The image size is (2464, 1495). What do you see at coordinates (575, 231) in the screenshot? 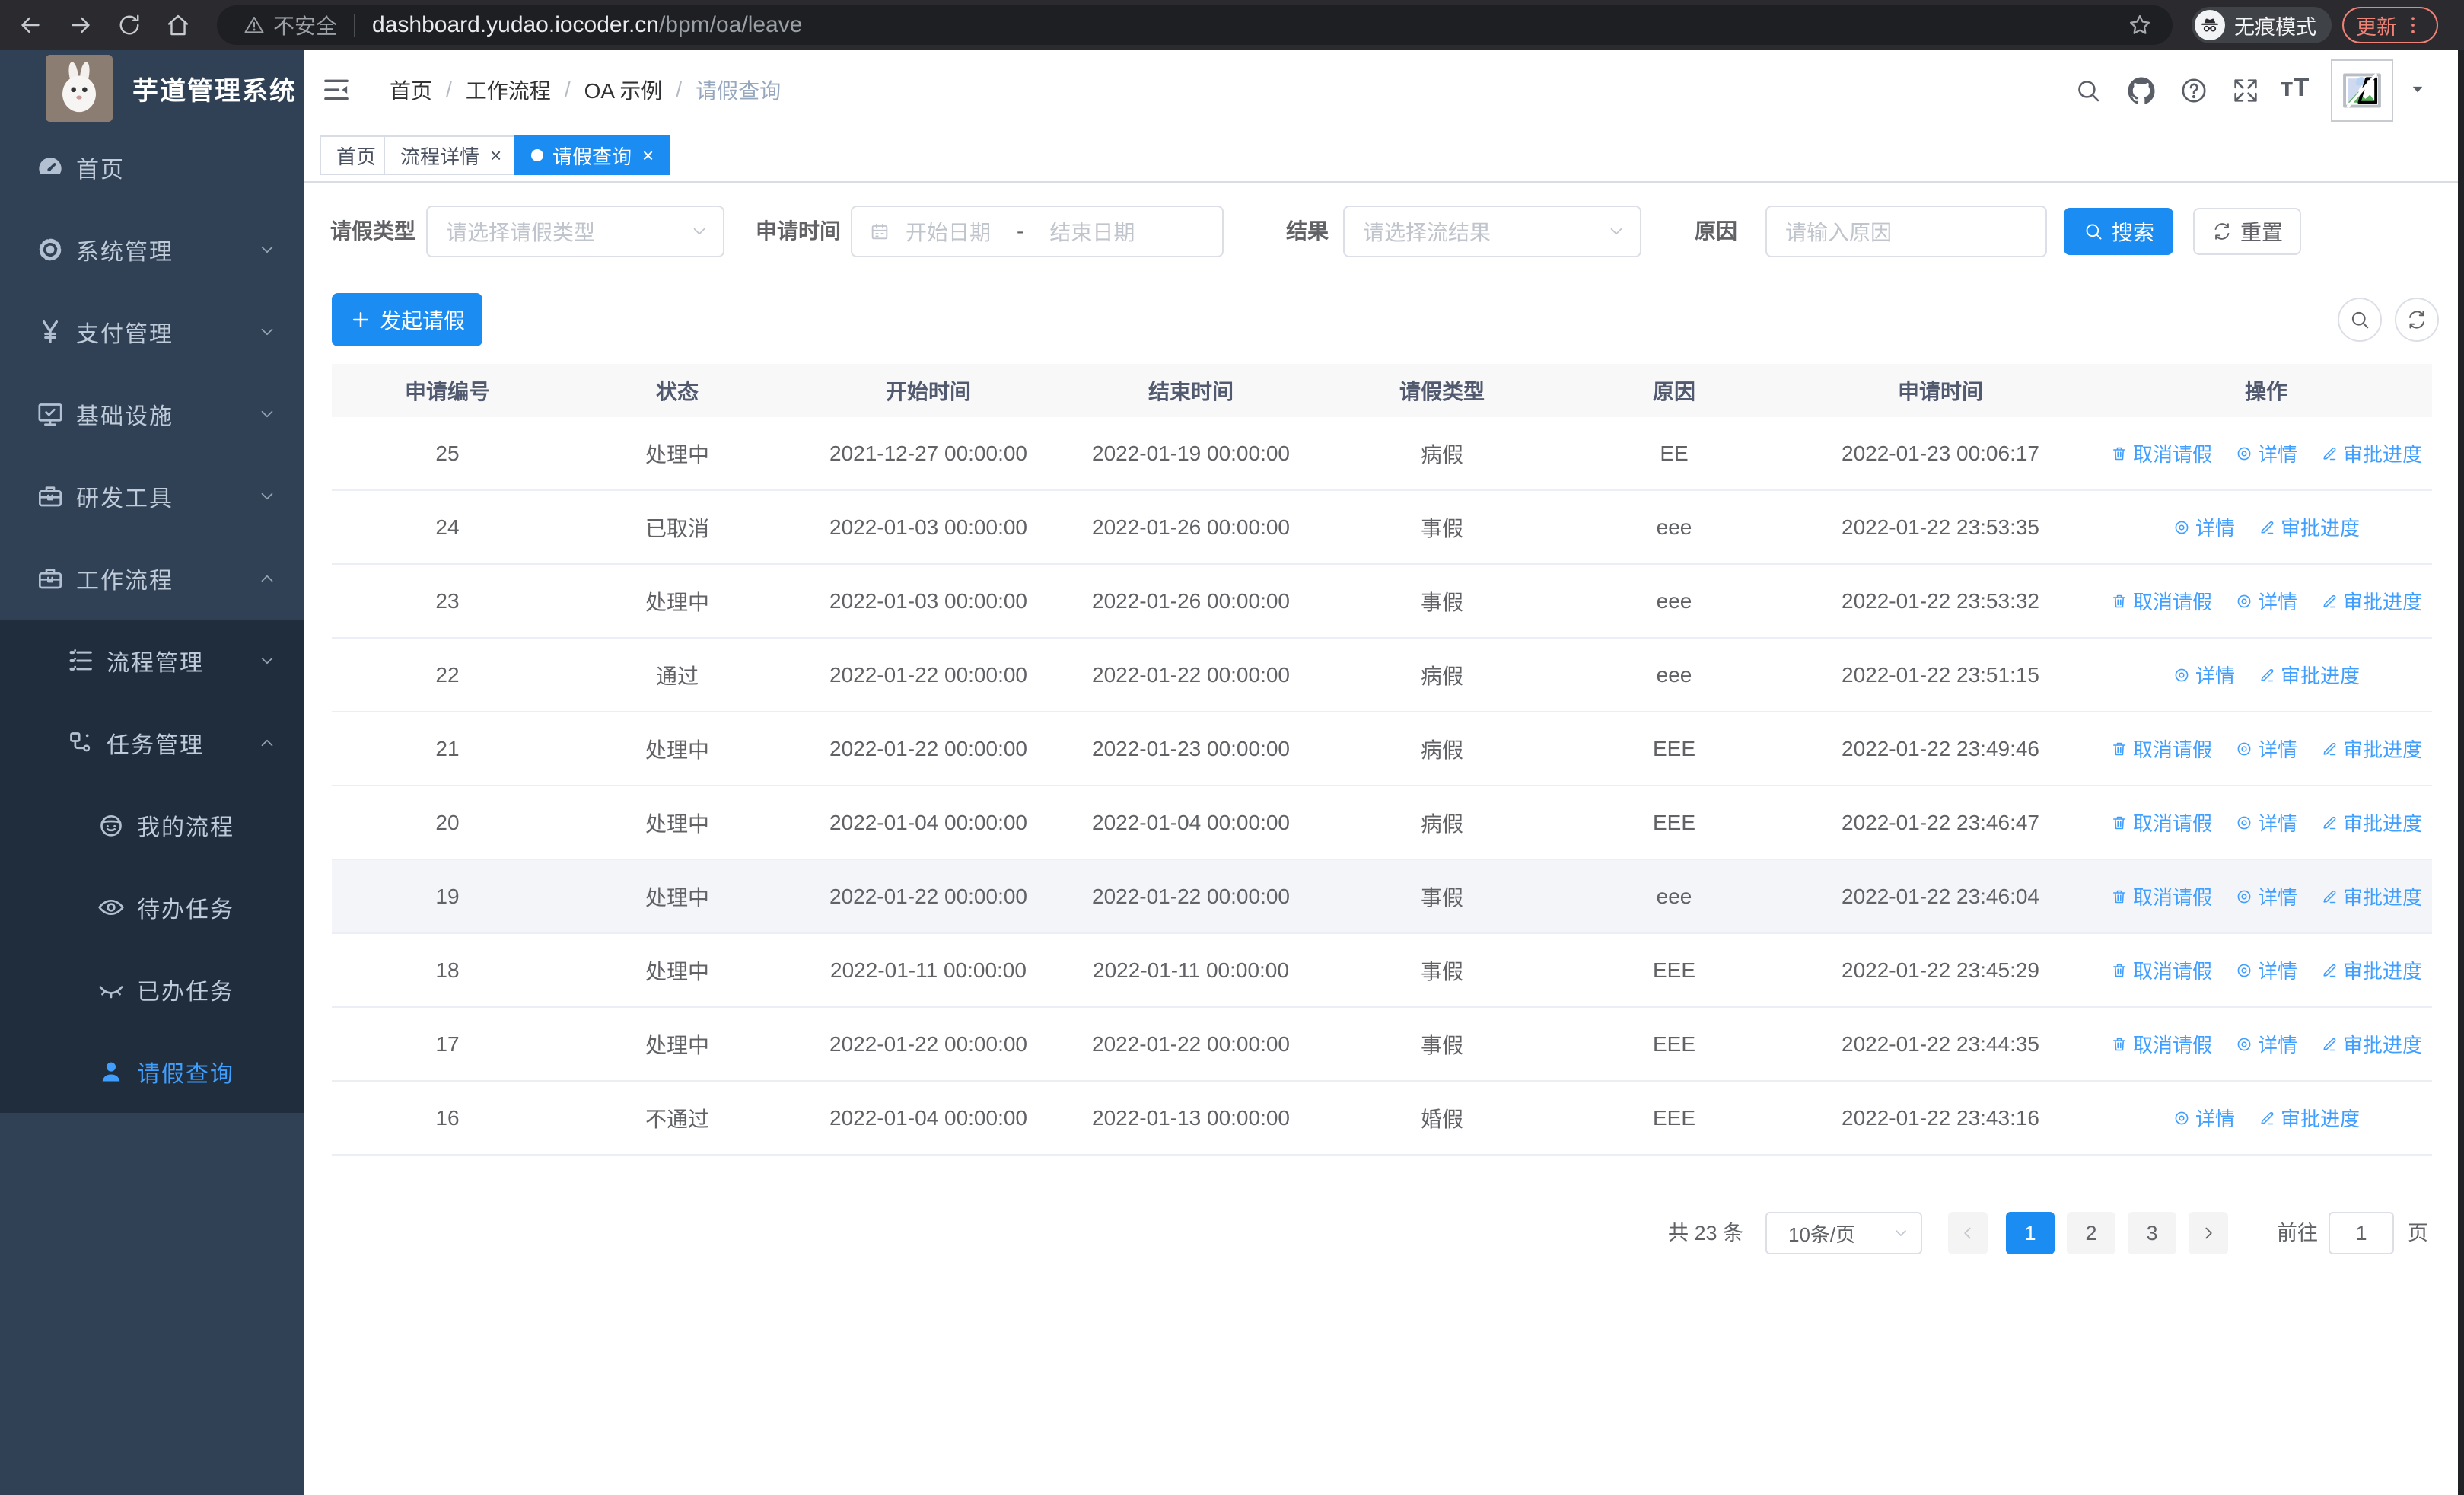
I see `leave-type-select: 请选择请假类型` at bounding box center [575, 231].